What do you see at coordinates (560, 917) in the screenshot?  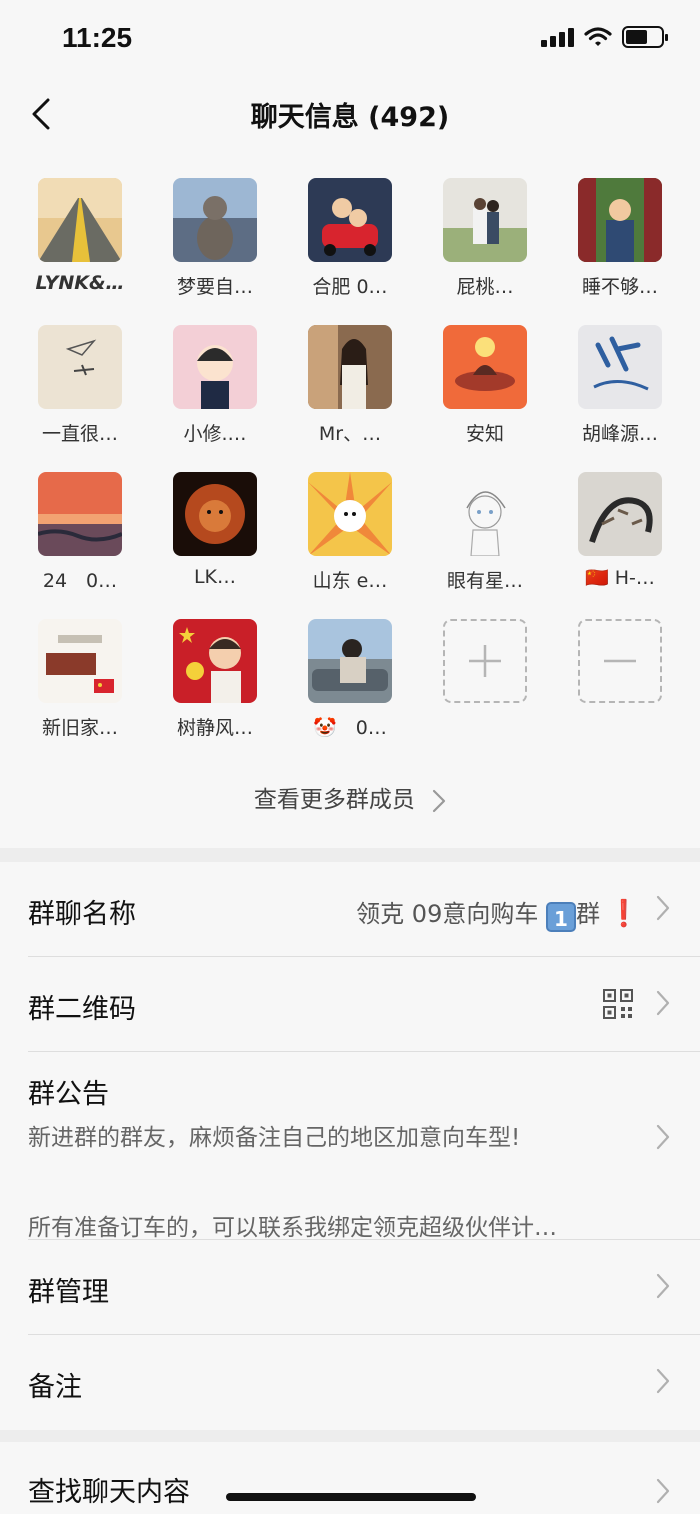 I see `keycap-one-icon: 1` at bounding box center [560, 917].